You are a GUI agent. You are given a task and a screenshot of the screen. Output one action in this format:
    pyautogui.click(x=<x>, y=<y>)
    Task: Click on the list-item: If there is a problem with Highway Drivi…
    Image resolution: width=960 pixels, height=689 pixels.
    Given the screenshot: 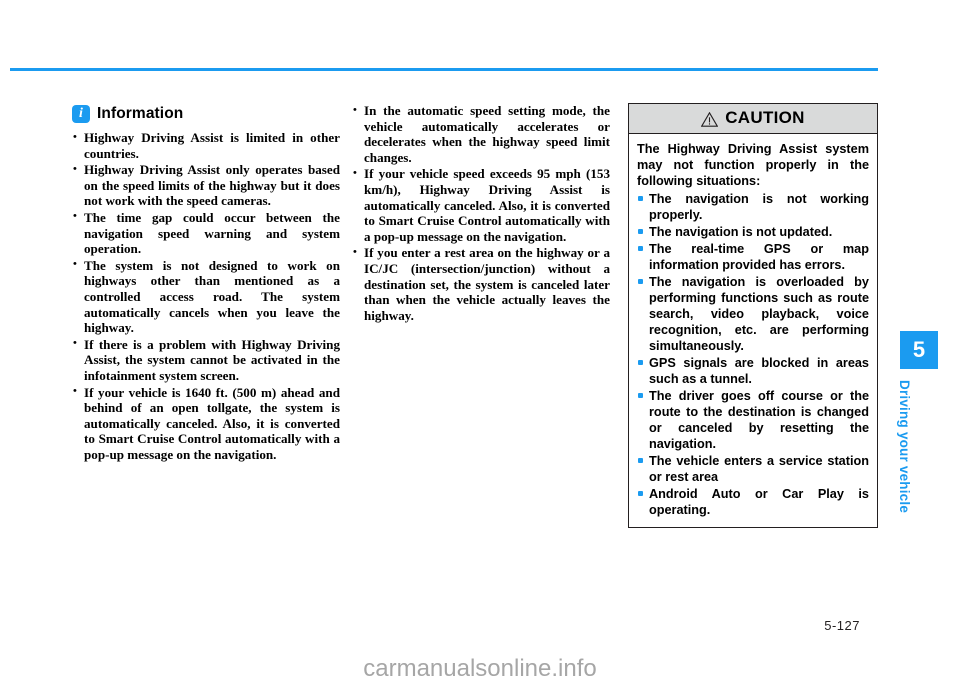 What is the action you would take?
    pyautogui.click(x=206, y=360)
    